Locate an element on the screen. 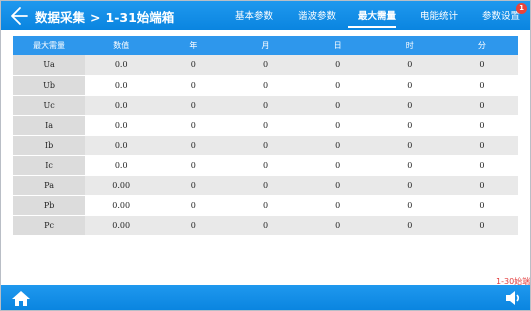  tab-energy-stats: 电能统计 is located at coordinates (439, 15).